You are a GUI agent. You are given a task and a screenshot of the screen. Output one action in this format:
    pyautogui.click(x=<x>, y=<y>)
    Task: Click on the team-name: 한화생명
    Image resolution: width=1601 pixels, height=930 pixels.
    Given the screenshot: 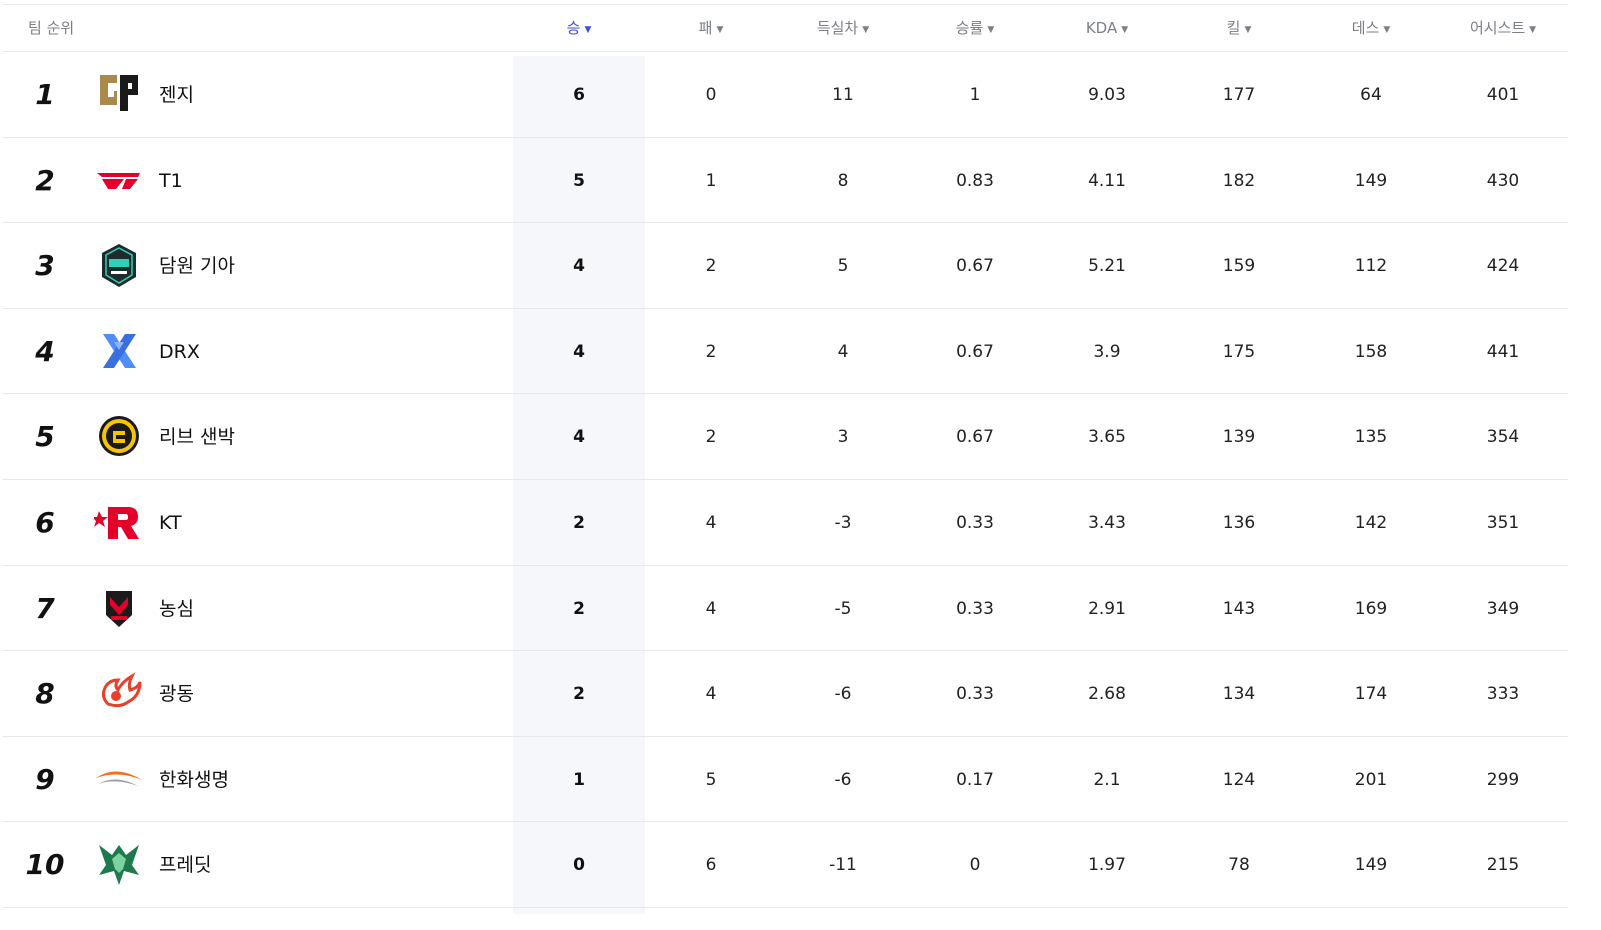 What is the action you would take?
    pyautogui.click(x=194, y=780)
    